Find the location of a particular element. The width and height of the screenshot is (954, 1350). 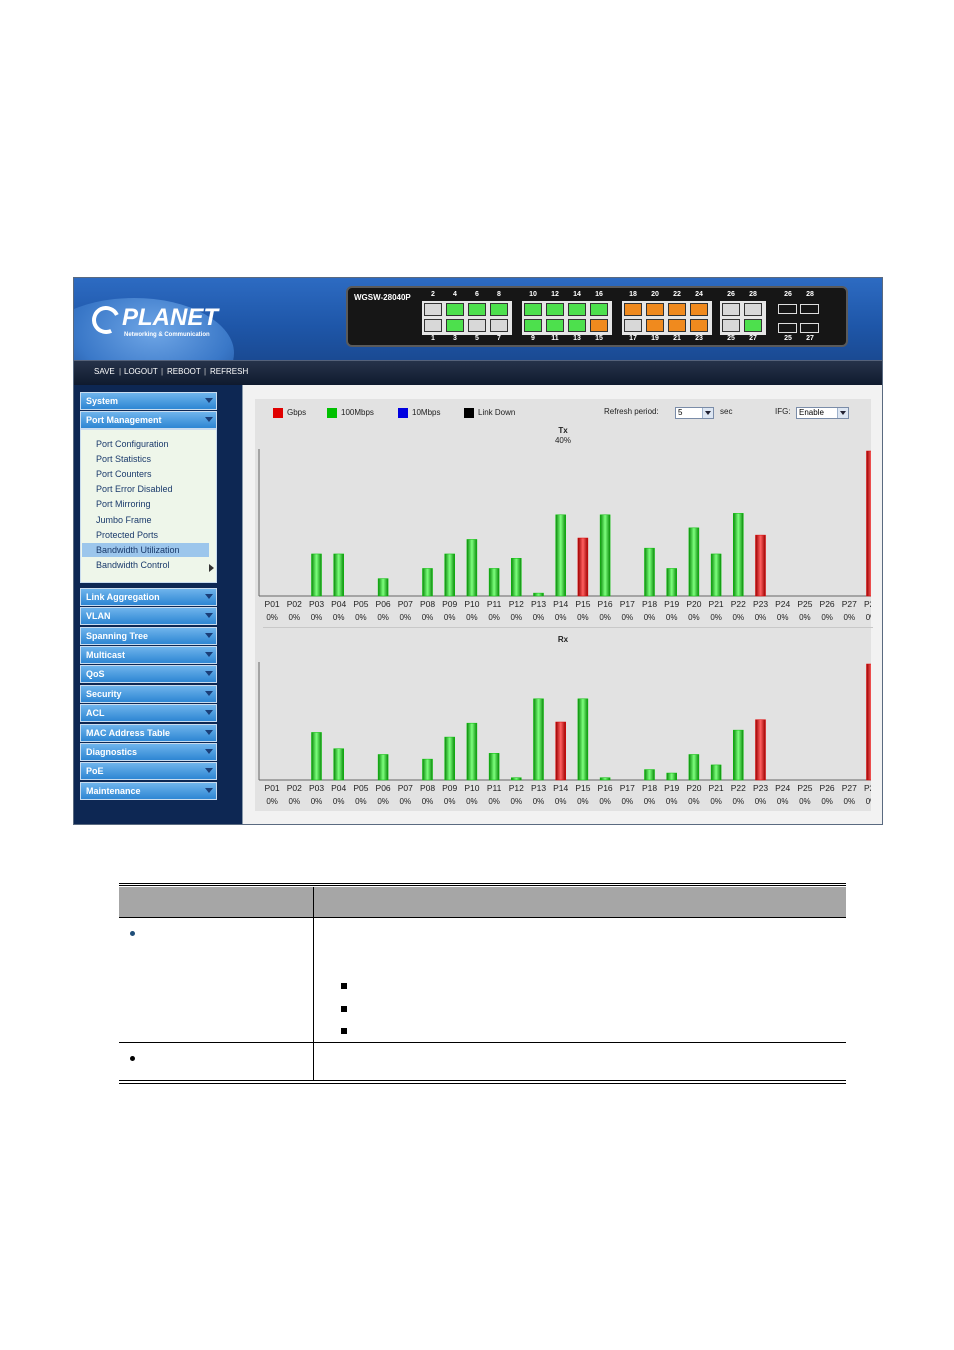

ifg-select: Enable is located at coordinates (822, 413).